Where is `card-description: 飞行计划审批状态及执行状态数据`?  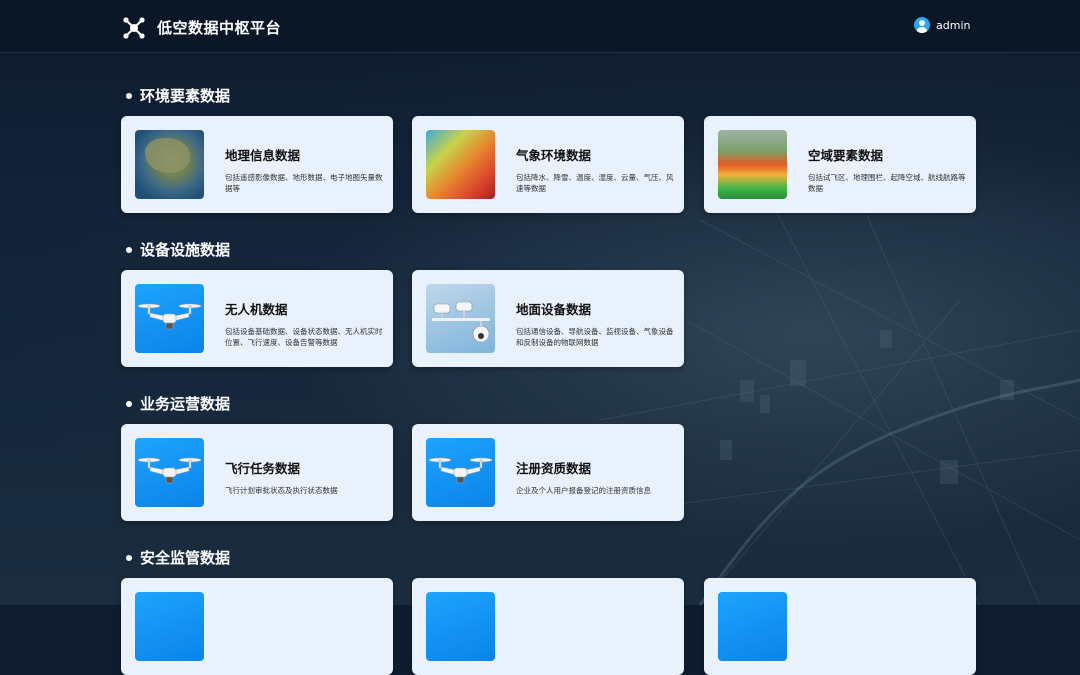 card-description: 飞行计划审批状态及执行状态数据 is located at coordinates (281, 490).